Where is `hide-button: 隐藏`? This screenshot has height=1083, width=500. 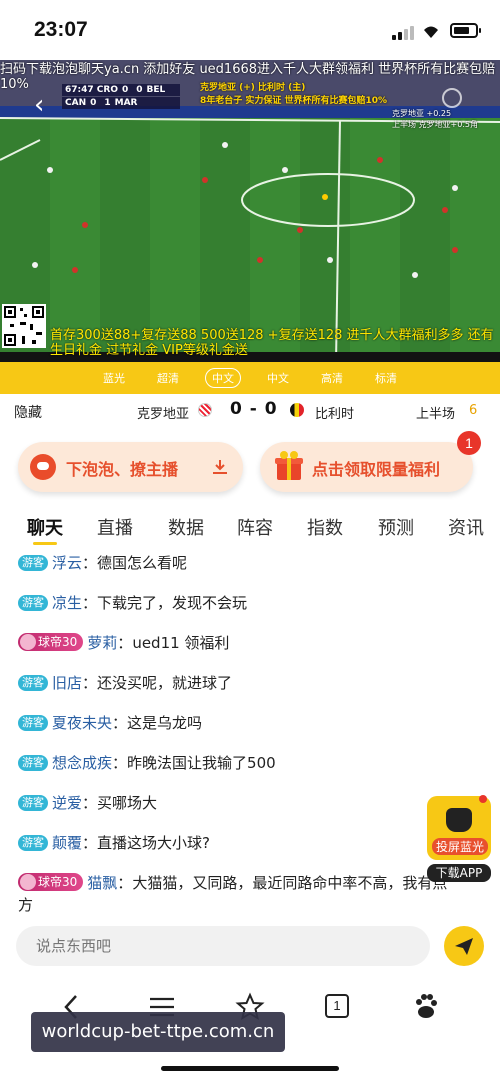
hide-button: 隐藏 is located at coordinates (28, 412).